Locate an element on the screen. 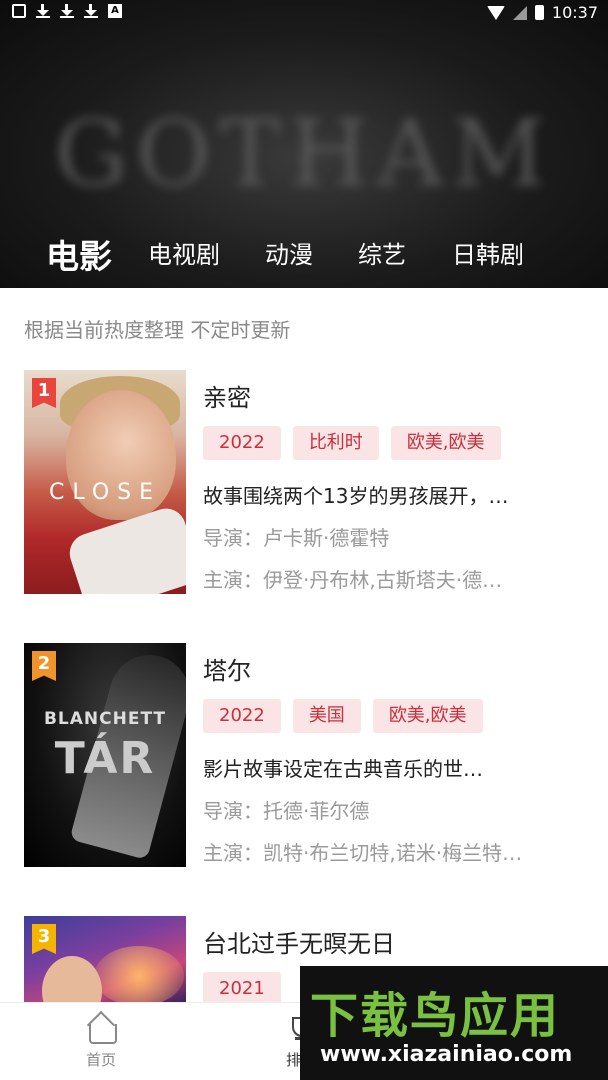 This screenshot has height=1080, width=608. ranking-subtitle: 根据当前热度整理 不定时更新 is located at coordinates (157, 330).